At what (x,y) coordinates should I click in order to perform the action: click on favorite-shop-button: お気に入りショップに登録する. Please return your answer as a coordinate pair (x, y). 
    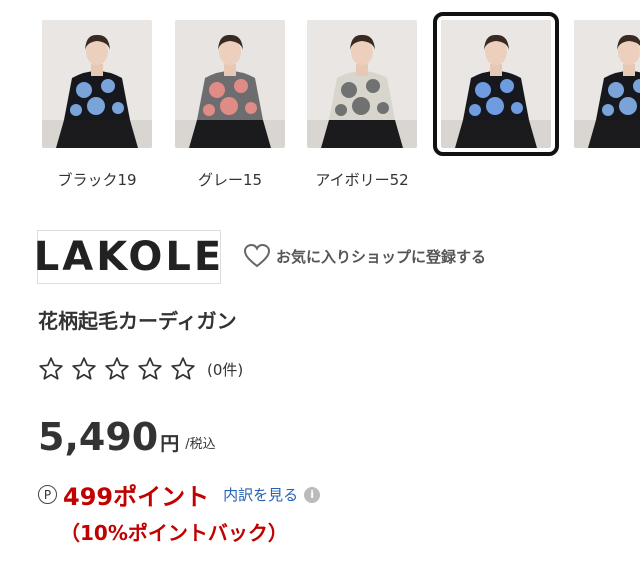
    Looking at the image, I should click on (365, 256).